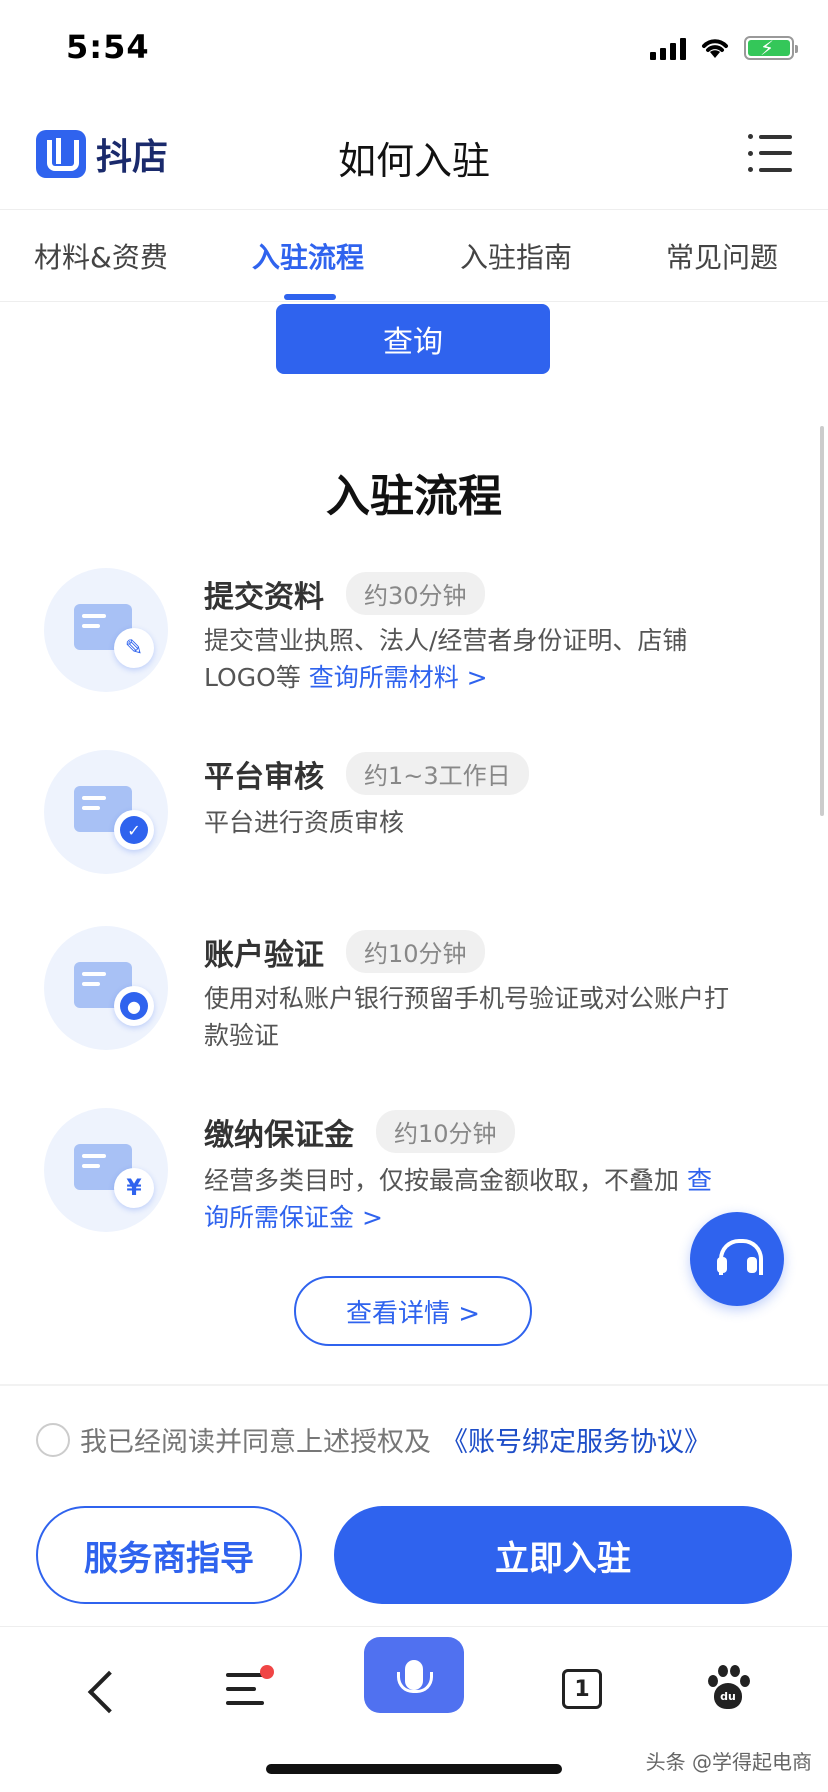 This screenshot has width=828, height=1792. What do you see at coordinates (582, 1689) in the screenshot?
I see `tab-count-button: 1` at bounding box center [582, 1689].